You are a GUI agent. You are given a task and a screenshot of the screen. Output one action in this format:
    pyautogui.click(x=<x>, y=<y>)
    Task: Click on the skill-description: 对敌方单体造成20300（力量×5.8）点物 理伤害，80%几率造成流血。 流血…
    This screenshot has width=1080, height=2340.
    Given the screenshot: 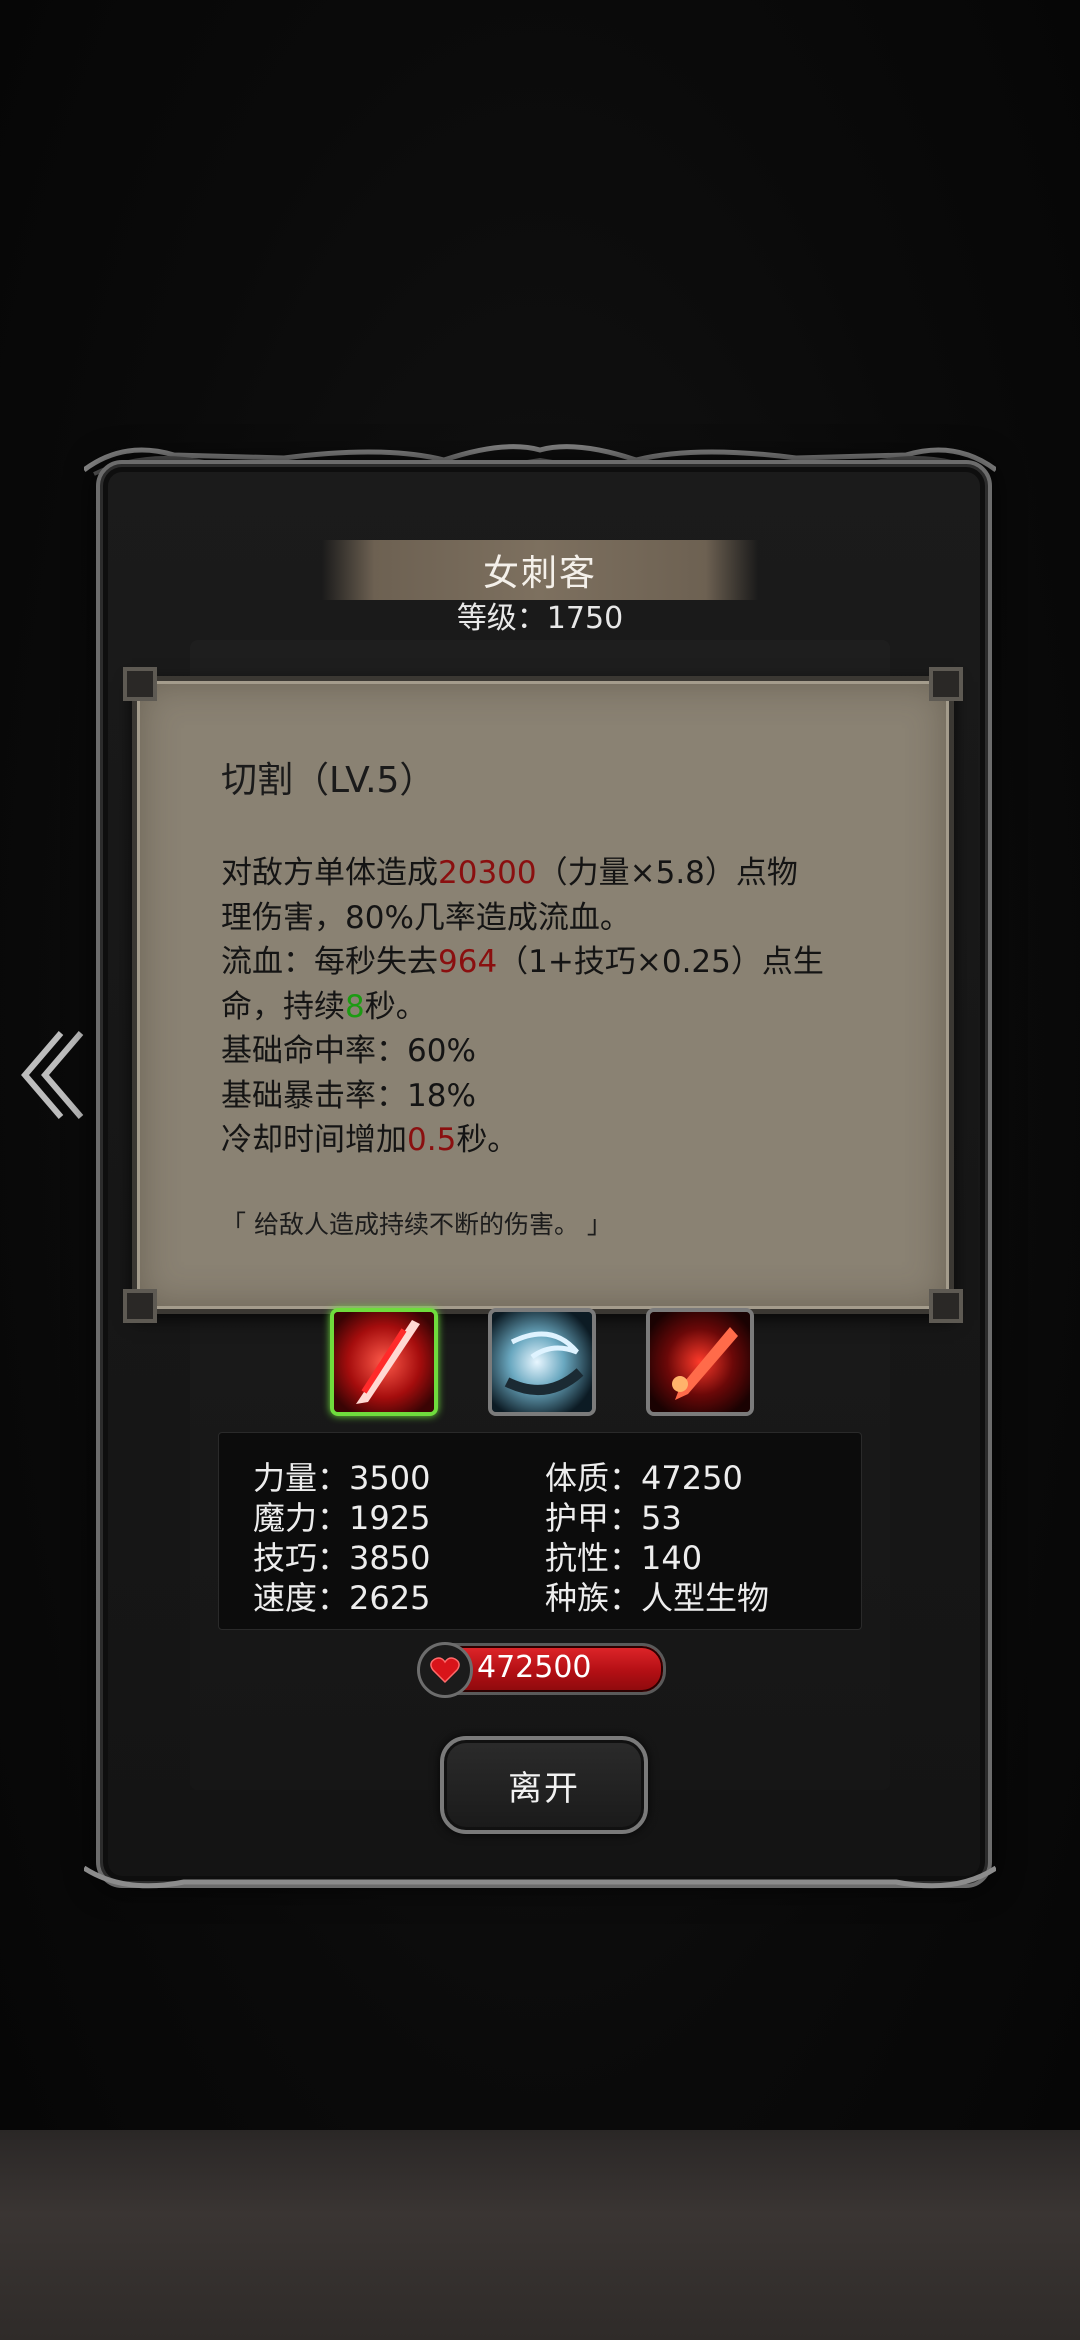 What is the action you would take?
    pyautogui.click(x=522, y=1006)
    